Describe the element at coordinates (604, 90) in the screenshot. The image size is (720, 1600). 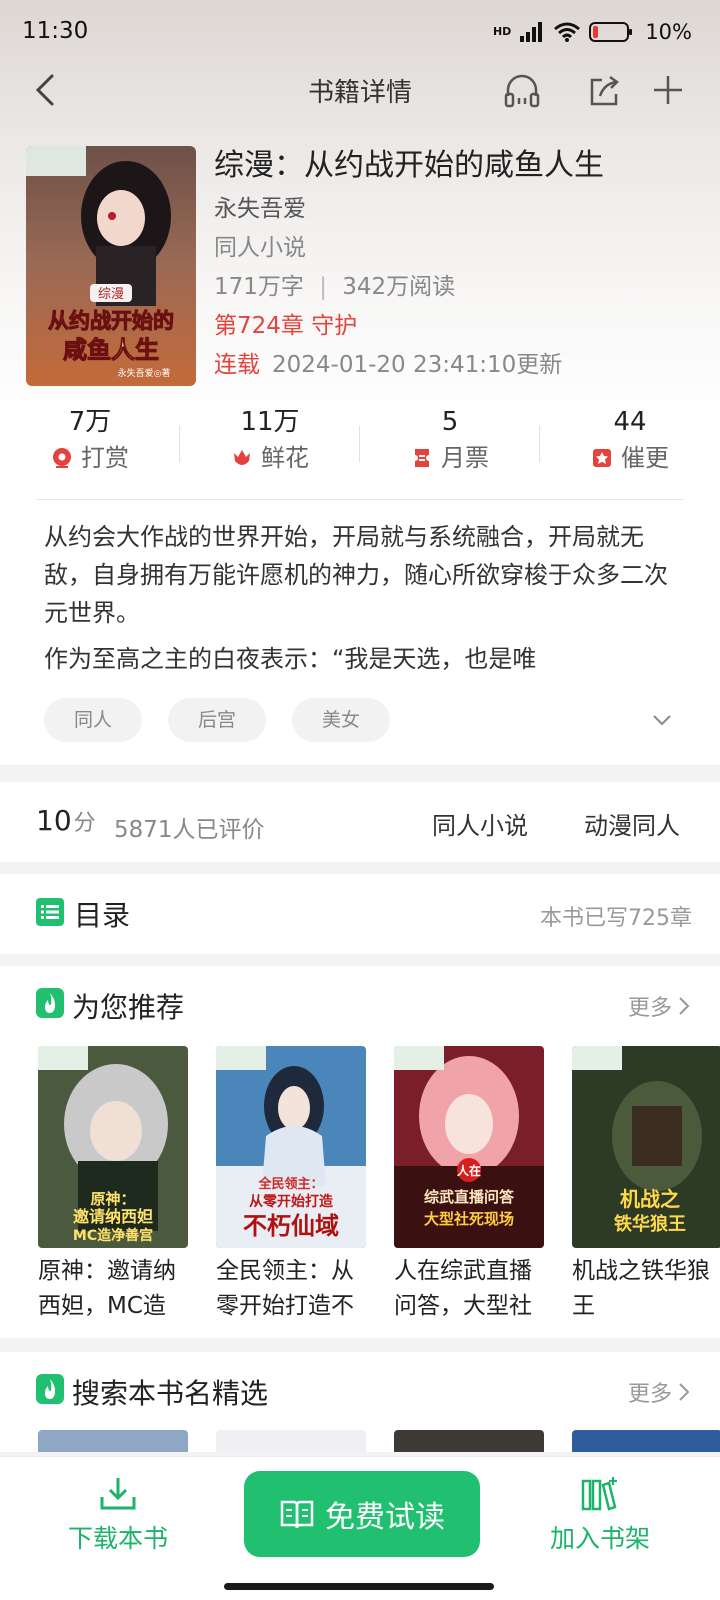
I see `share-icon` at that location.